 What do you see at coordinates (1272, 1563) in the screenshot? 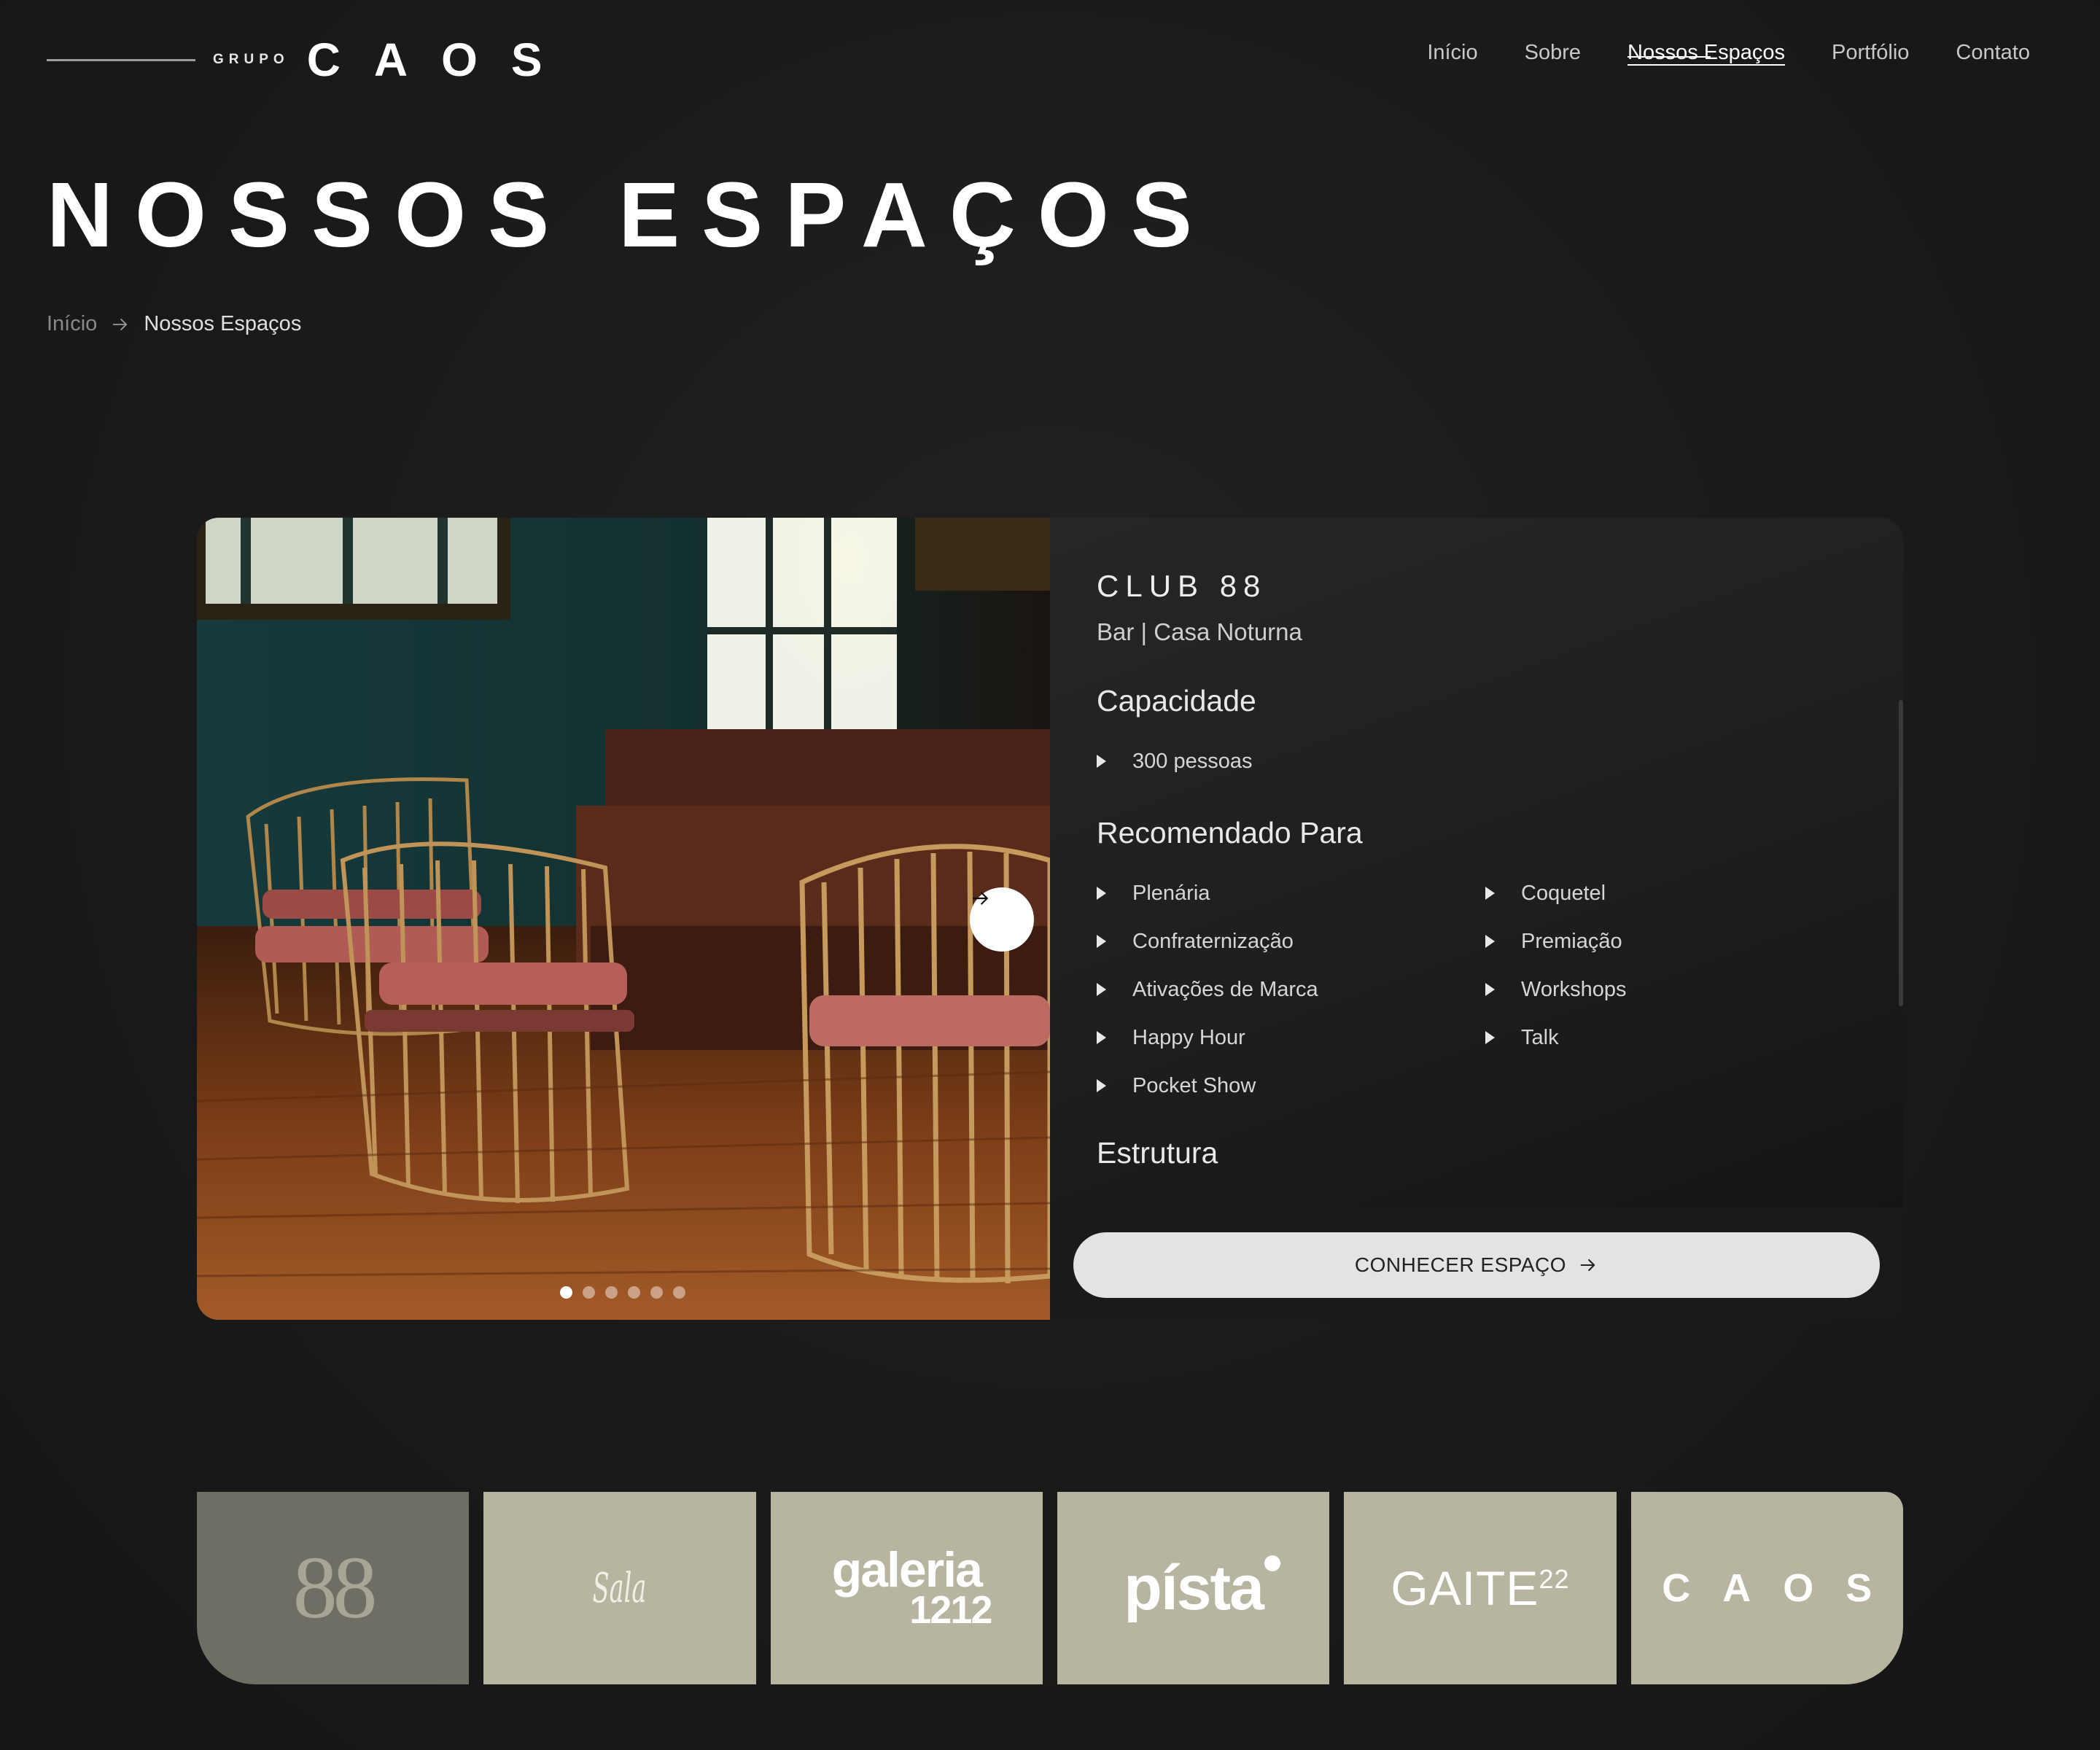
I see `pista-badge-icon` at bounding box center [1272, 1563].